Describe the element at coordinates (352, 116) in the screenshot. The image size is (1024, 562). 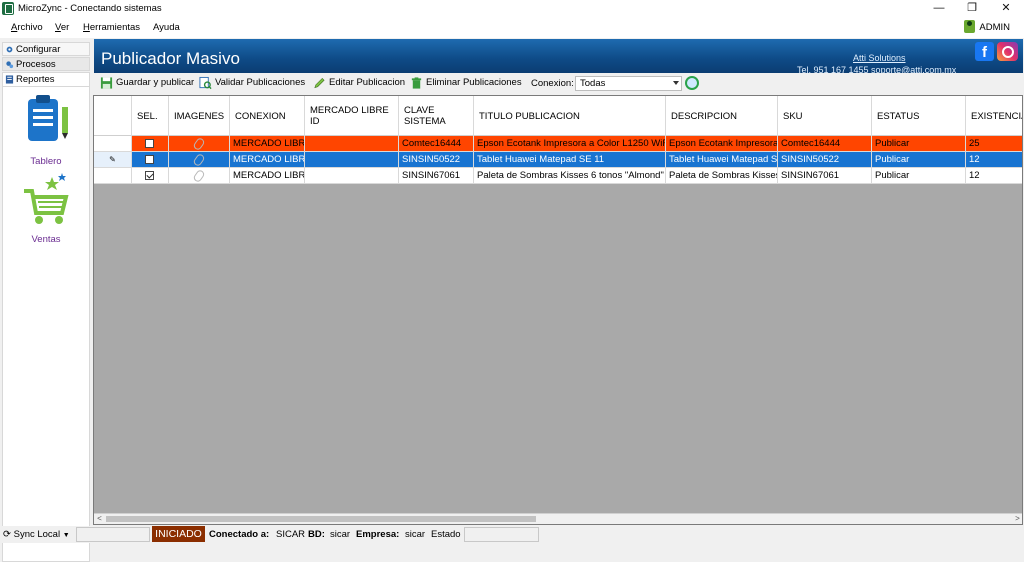
I see `col-mercado-libre-id: MERCADO LIBRE ID` at that location.